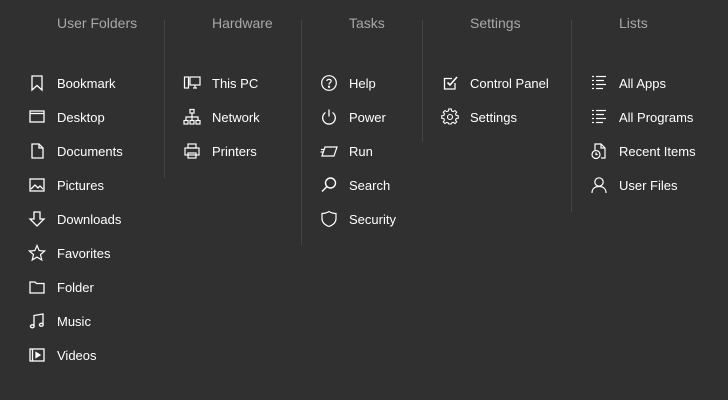  I want to click on menu-item-all-programs: All Programs, so click(641, 117).